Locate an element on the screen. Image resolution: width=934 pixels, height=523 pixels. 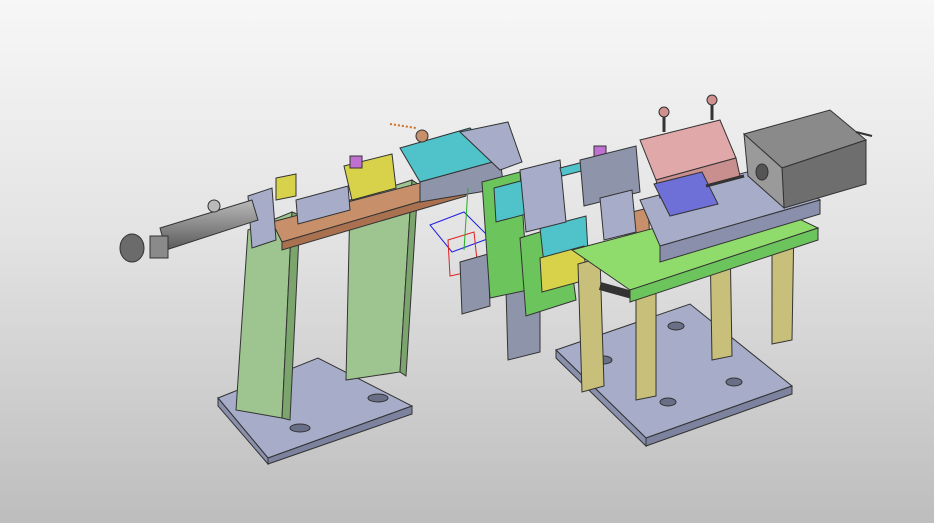
fitting-nut is located at coordinates (214, 206).